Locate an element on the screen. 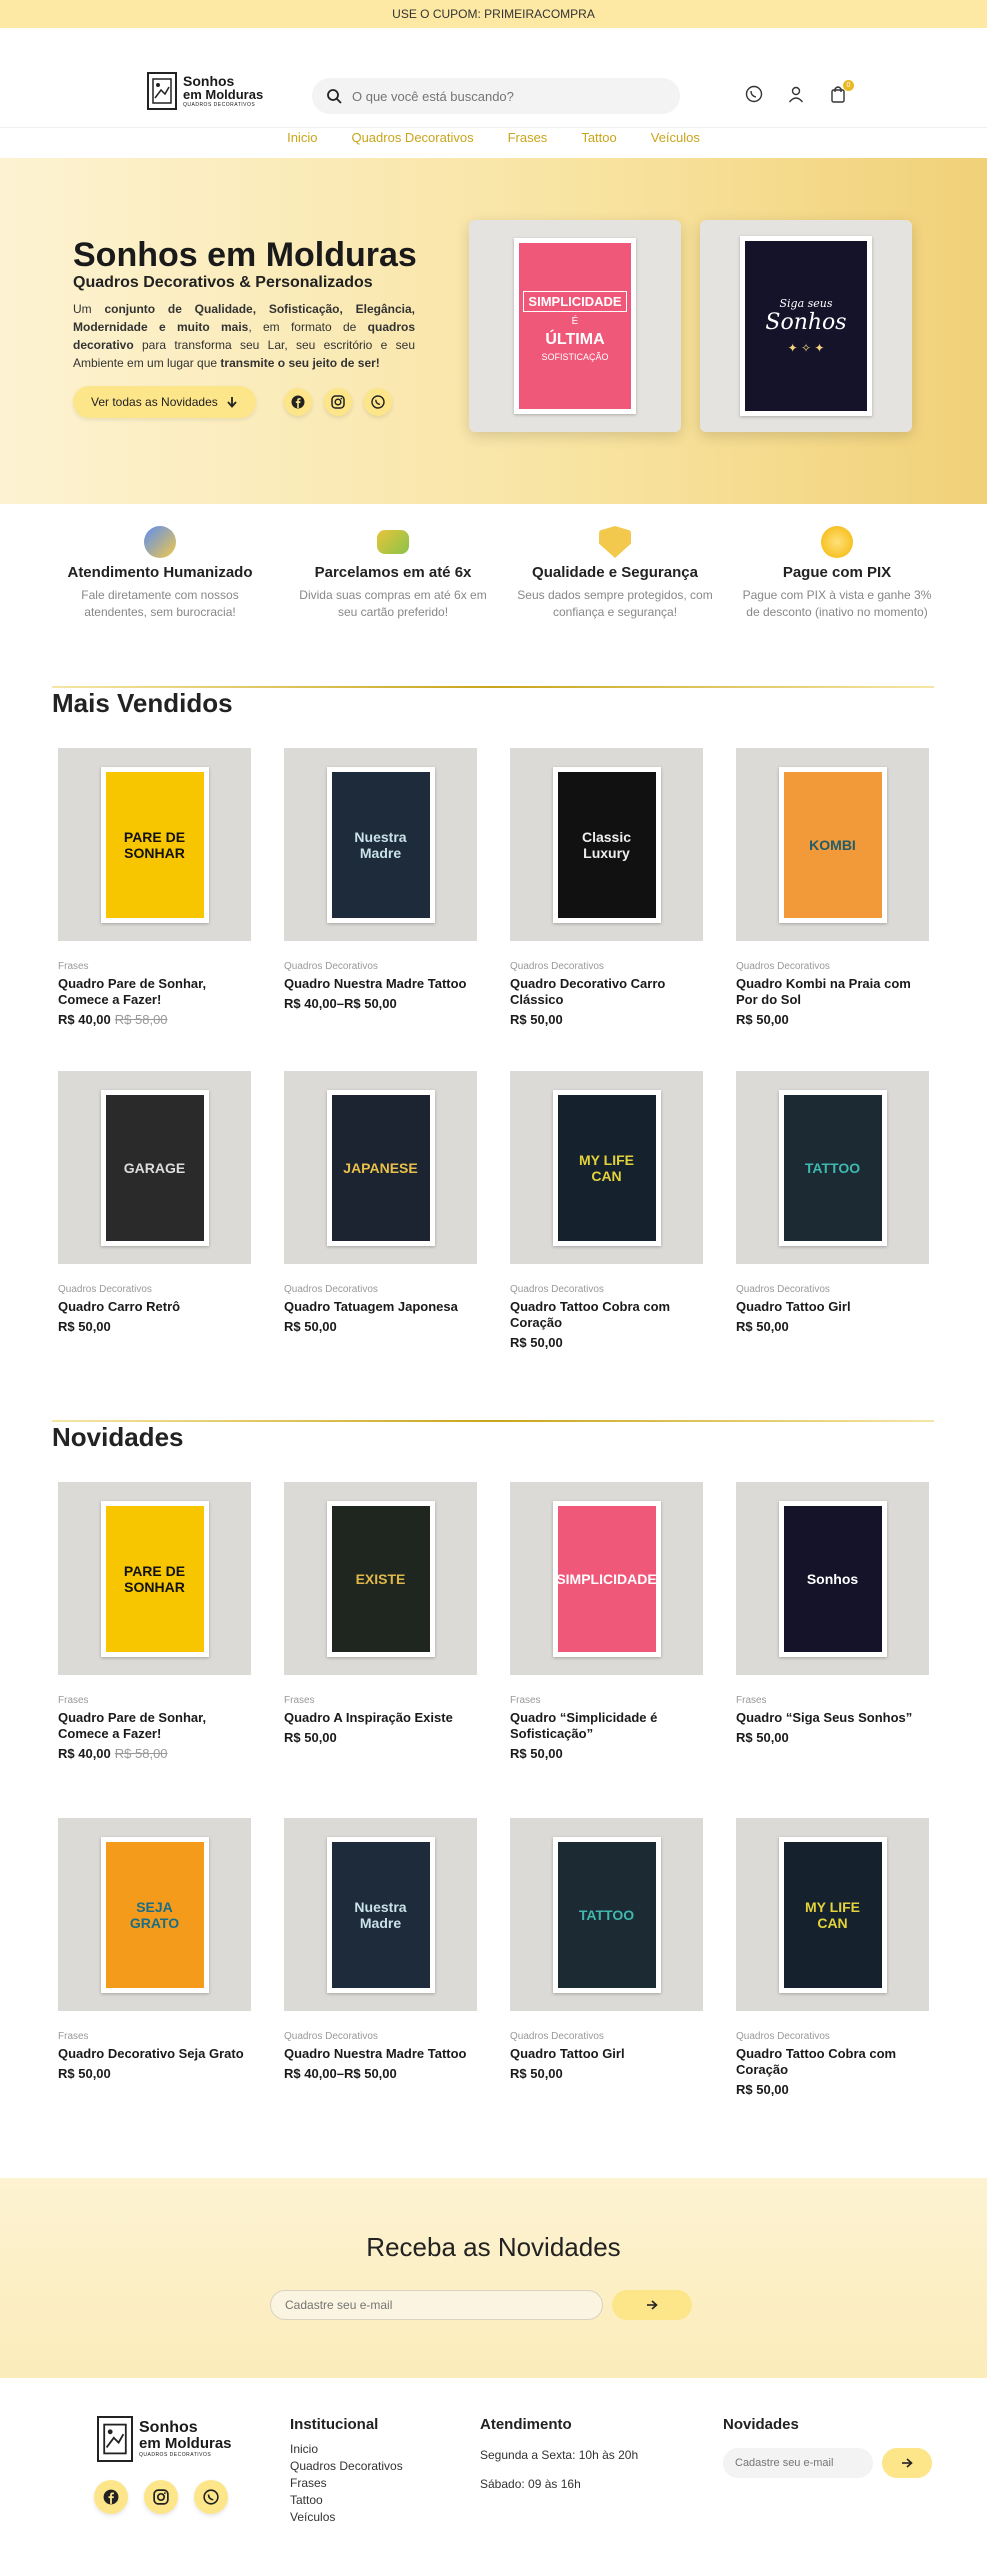  nav-link-quadros-decorativos: Quadros Decorativos is located at coordinates (412, 137).